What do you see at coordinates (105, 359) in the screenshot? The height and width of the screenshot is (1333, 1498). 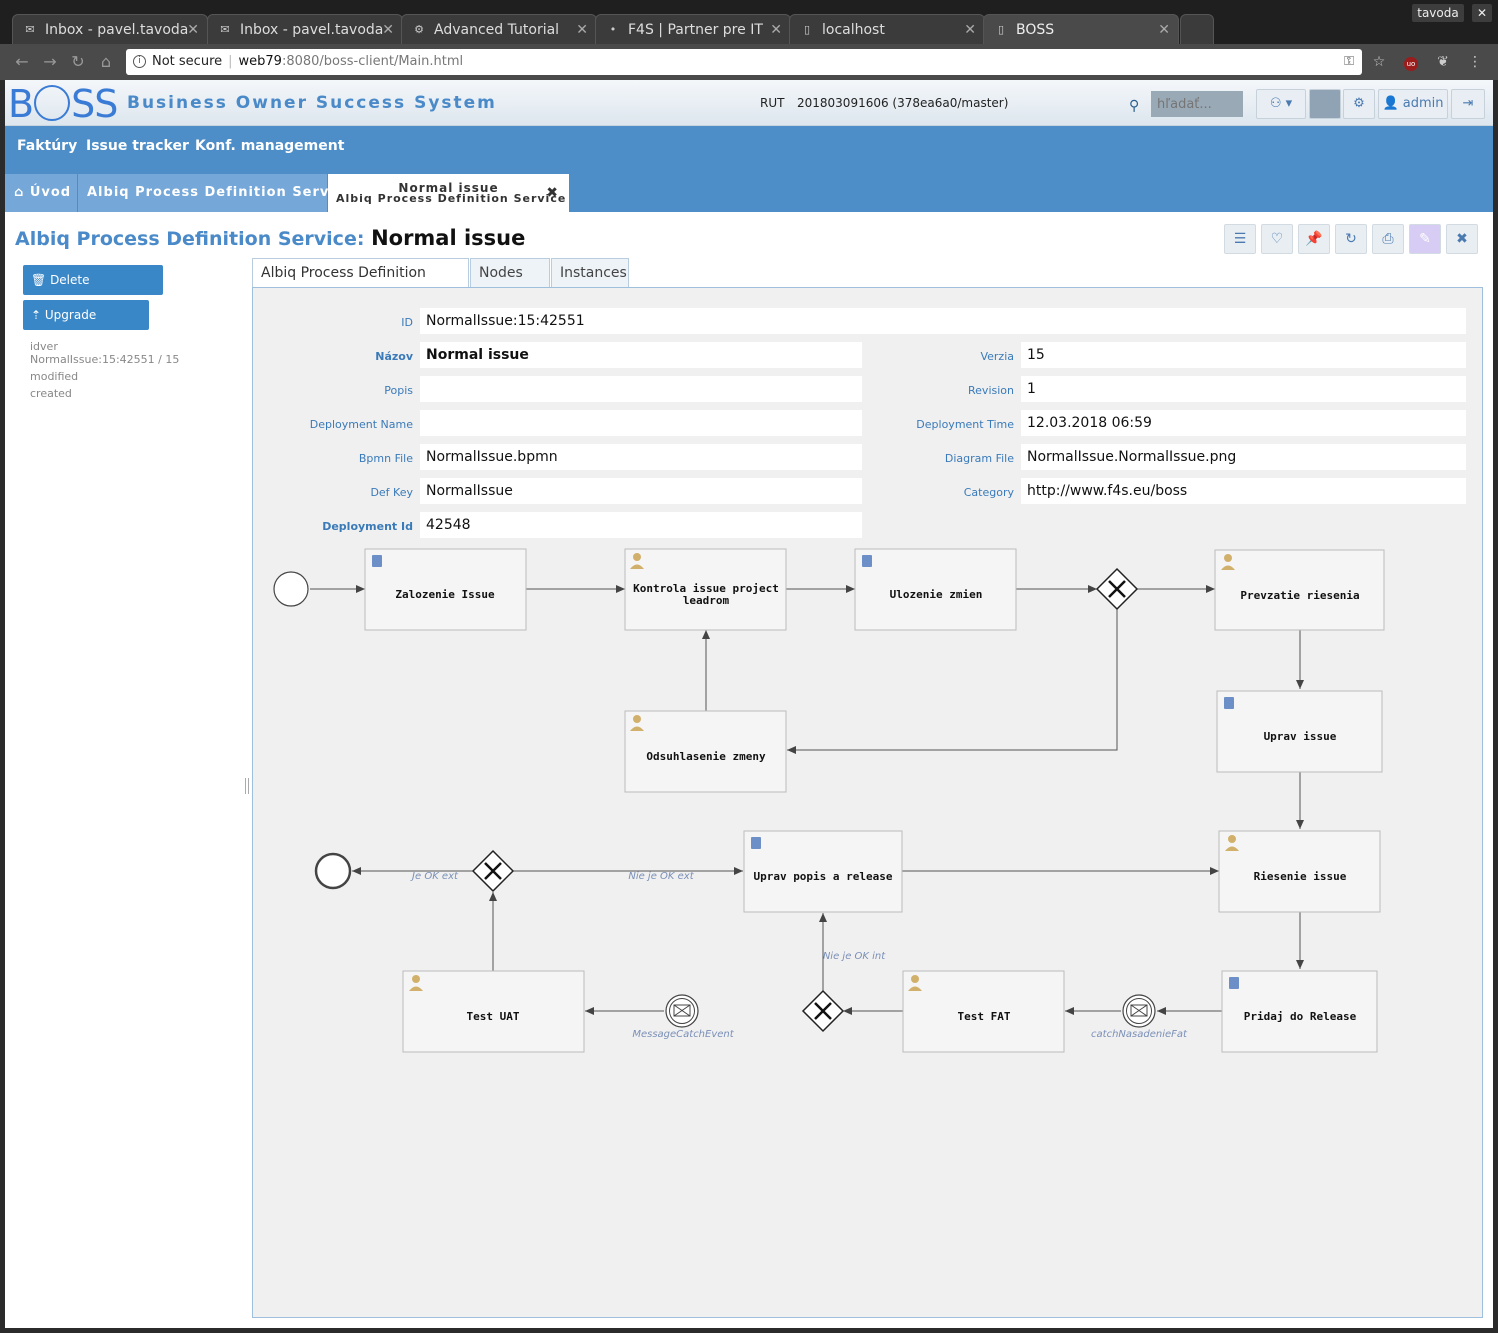 I see `meta-idver-value: NormalIssue:15:42551 / 15` at bounding box center [105, 359].